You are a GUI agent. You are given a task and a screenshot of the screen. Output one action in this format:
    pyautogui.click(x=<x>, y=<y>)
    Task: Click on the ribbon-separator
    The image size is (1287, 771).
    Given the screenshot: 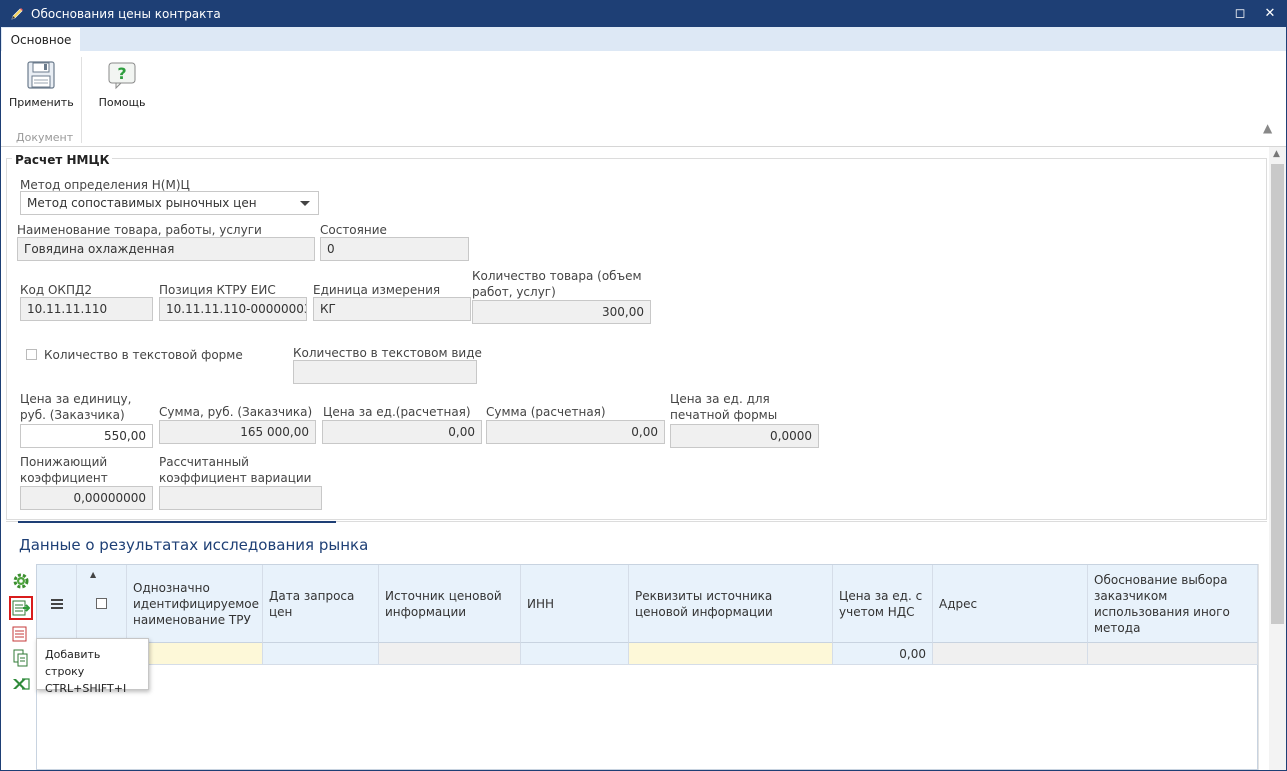 What is the action you would take?
    pyautogui.click(x=81, y=100)
    